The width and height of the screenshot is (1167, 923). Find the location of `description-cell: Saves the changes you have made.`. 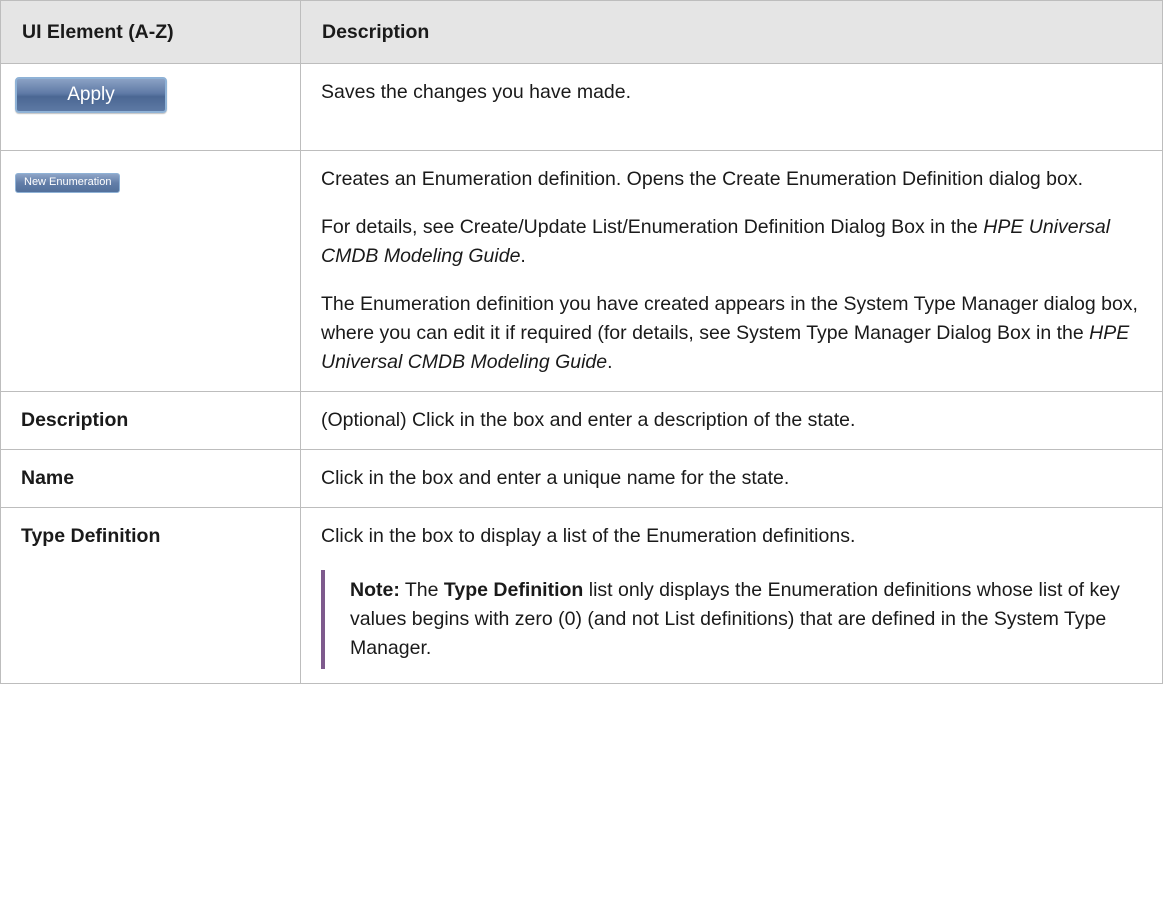

description-cell: Saves the changes you have made. is located at coordinates (731, 107).